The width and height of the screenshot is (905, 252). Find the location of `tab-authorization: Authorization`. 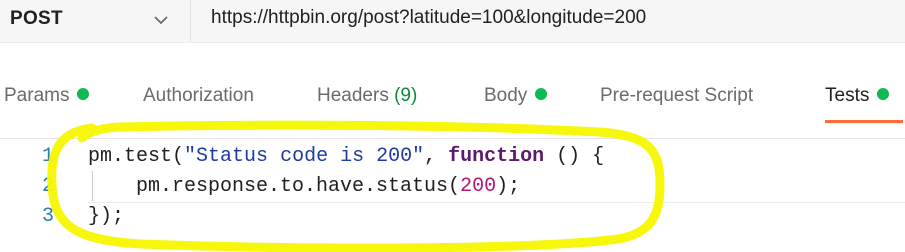

tab-authorization: Authorization is located at coordinates (198, 96).